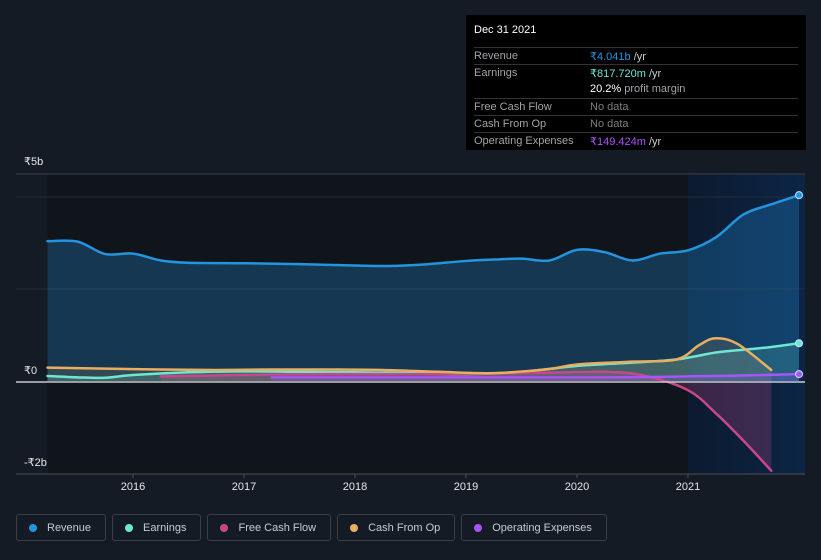  I want to click on x-tick-label: 2020, so click(577, 487).